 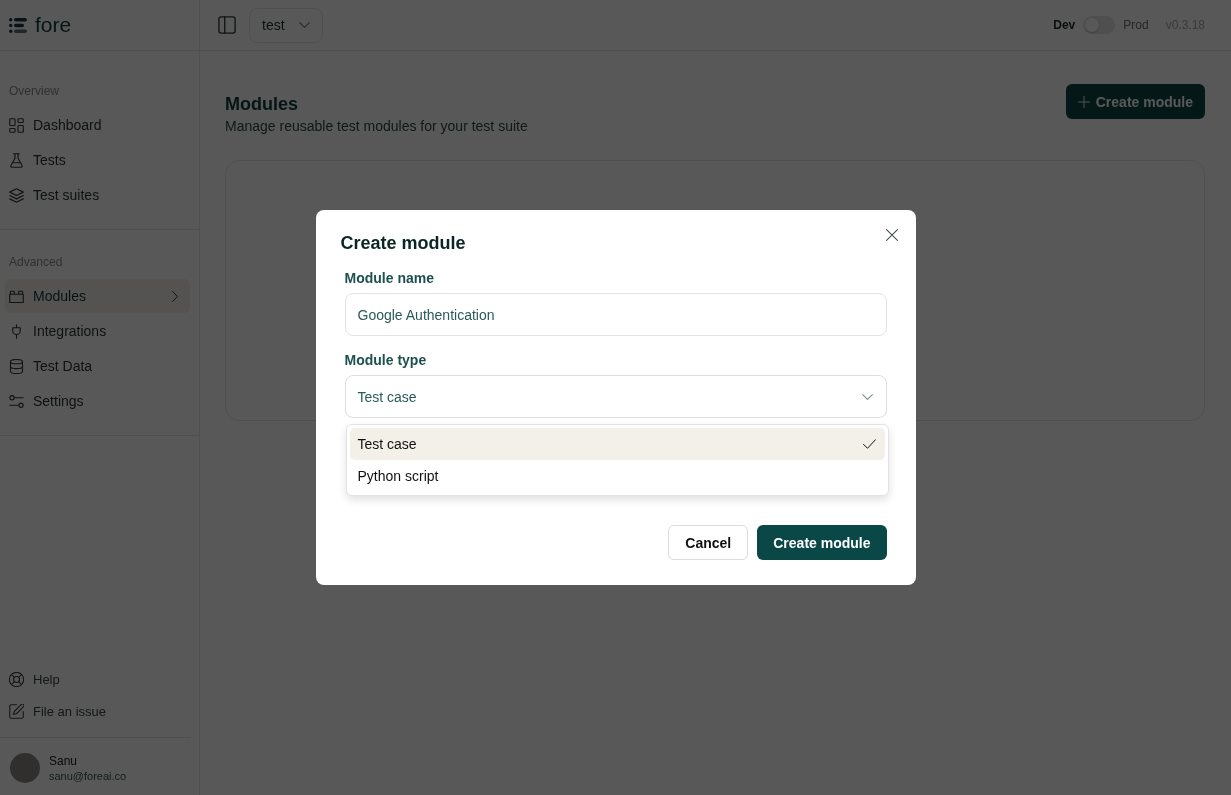 I want to click on footer-link: File an issue, so click(x=95, y=711).